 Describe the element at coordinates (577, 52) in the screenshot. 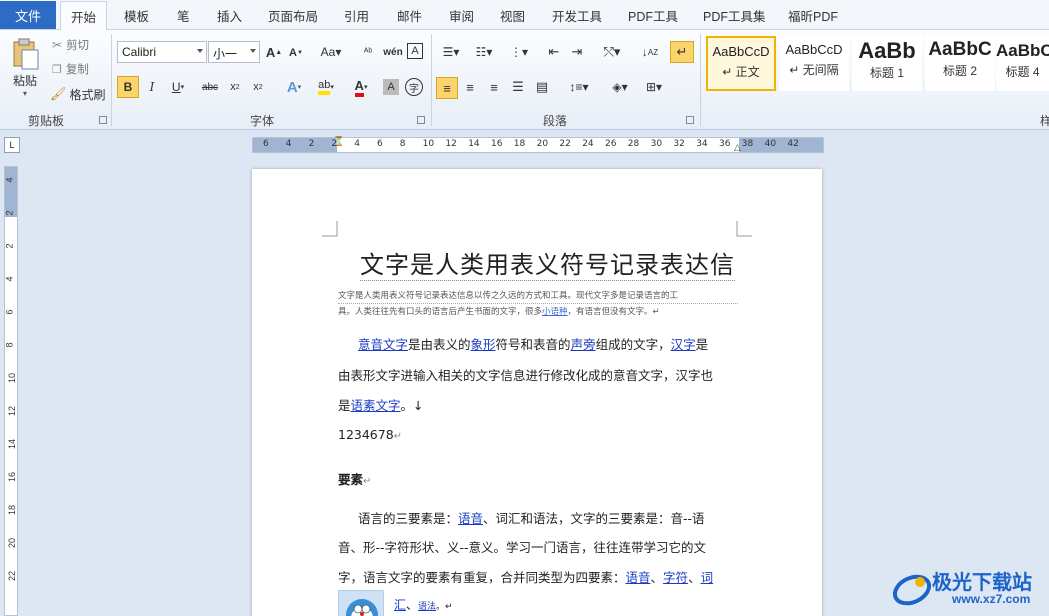

I see `increase-indent-icon: ⇥` at that location.